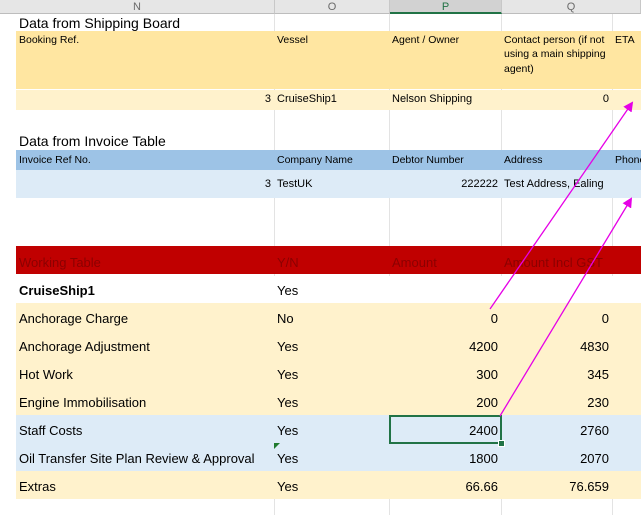 The height and width of the screenshot is (515, 641). What do you see at coordinates (566, 307) in the screenshot?
I see `arrow-staff-costs-to-phone` at bounding box center [566, 307].